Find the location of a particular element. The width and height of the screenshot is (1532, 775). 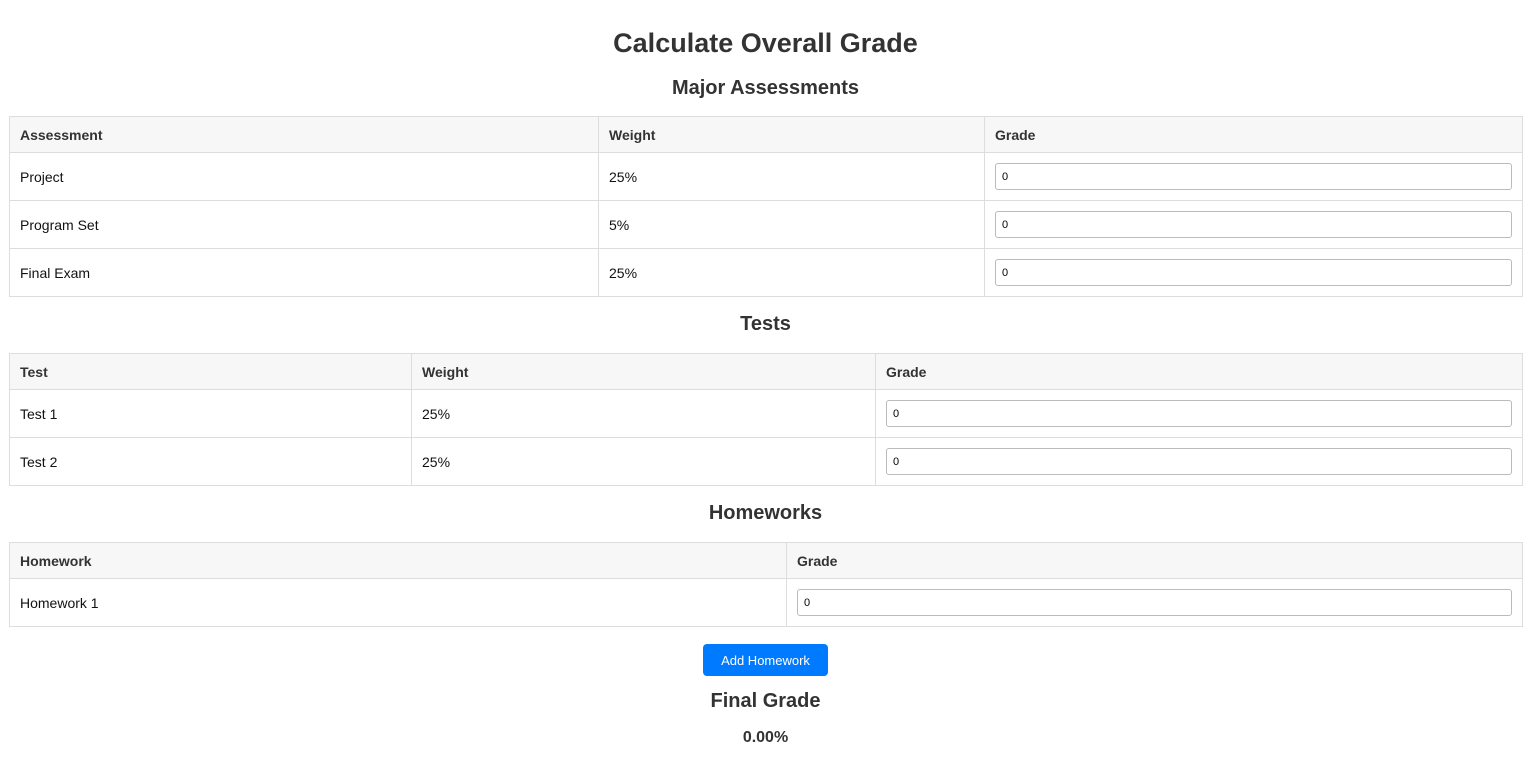

homeworks-table: Homework Grade Homework 1 is located at coordinates (766, 584).